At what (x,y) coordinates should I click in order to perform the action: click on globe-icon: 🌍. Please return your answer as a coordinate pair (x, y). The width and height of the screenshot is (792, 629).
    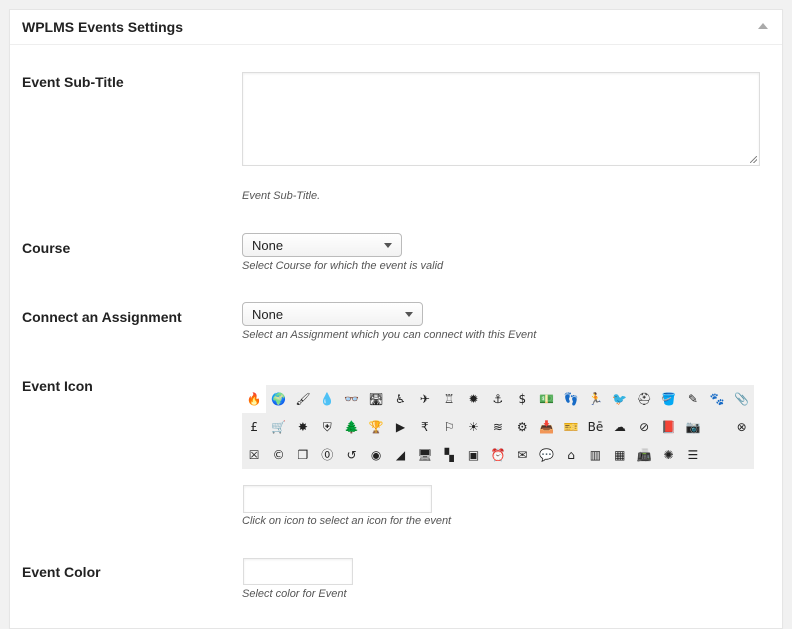
    Looking at the image, I should click on (278, 399).